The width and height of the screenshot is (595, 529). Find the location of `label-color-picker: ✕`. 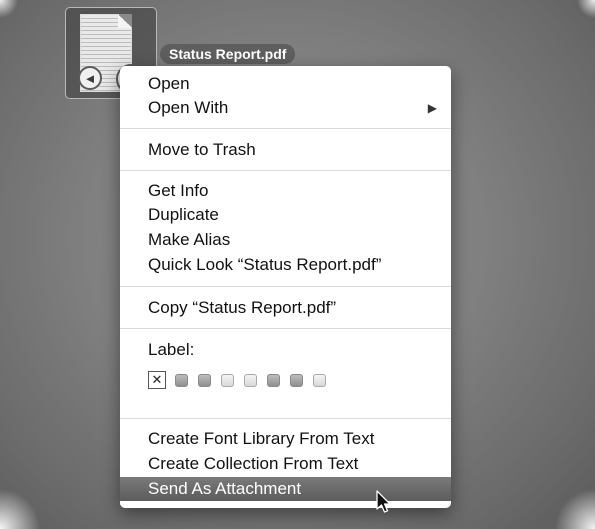

label-color-picker: ✕ is located at coordinates (242, 380).